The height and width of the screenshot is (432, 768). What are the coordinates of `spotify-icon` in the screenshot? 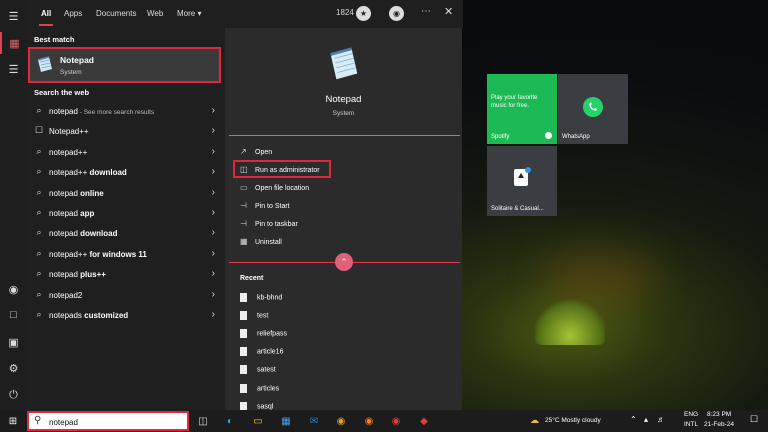 It's located at (548, 135).